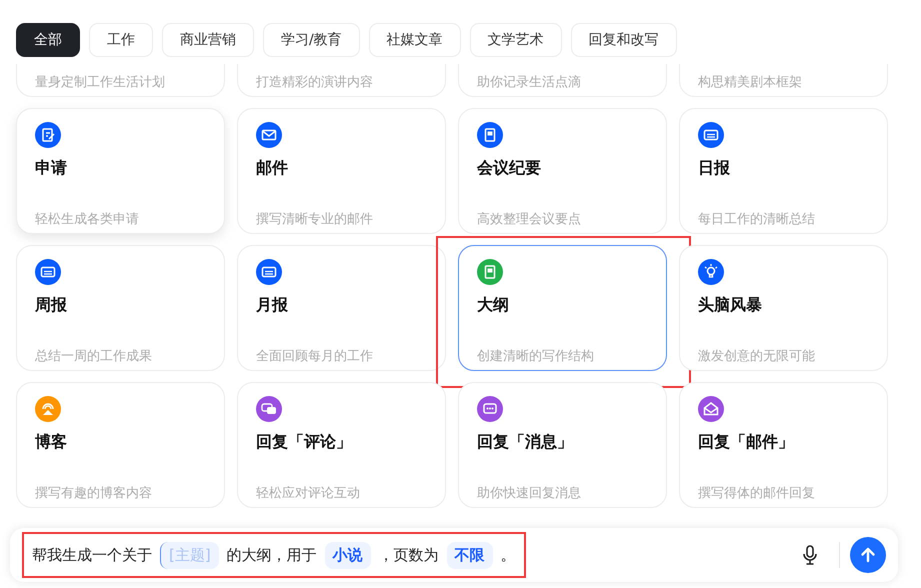 Image resolution: width=921 pixels, height=588 pixels. What do you see at coordinates (493, 305) in the screenshot?
I see `card-title: 大纲` at bounding box center [493, 305].